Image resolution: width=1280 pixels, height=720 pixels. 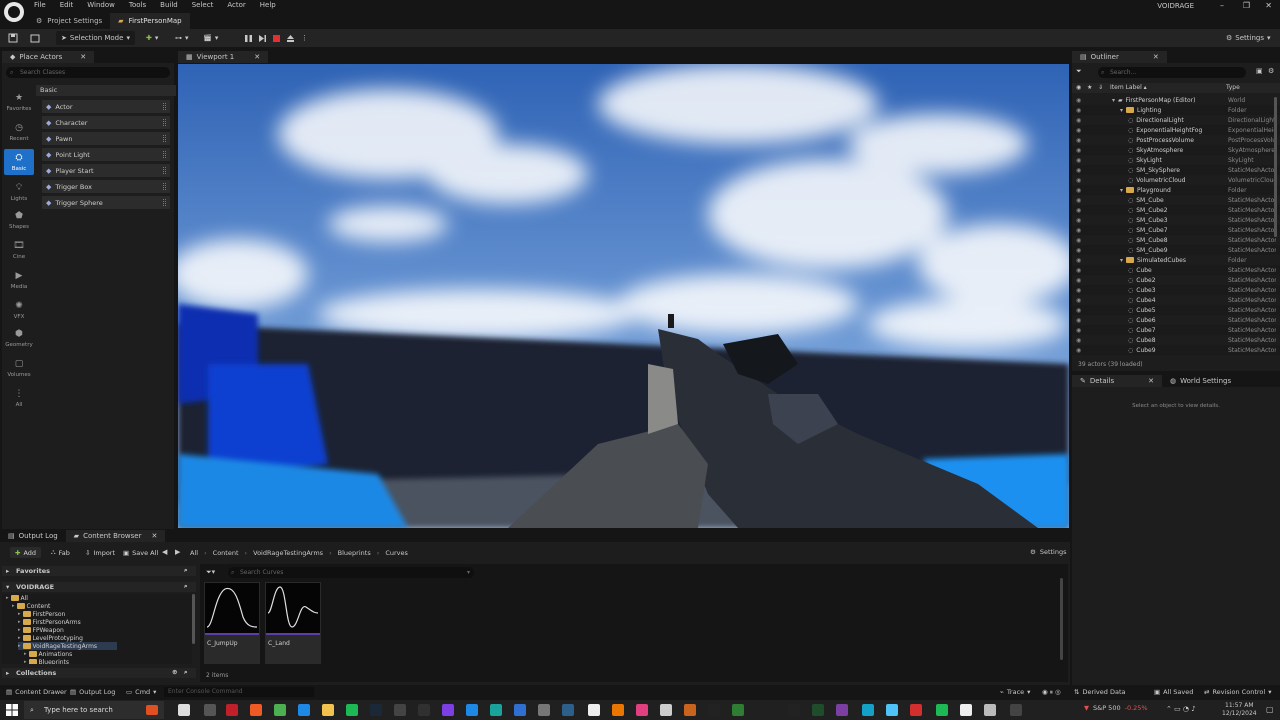 I want to click on actor-item-pawn: ◆ Pawn, so click(x=106, y=138).